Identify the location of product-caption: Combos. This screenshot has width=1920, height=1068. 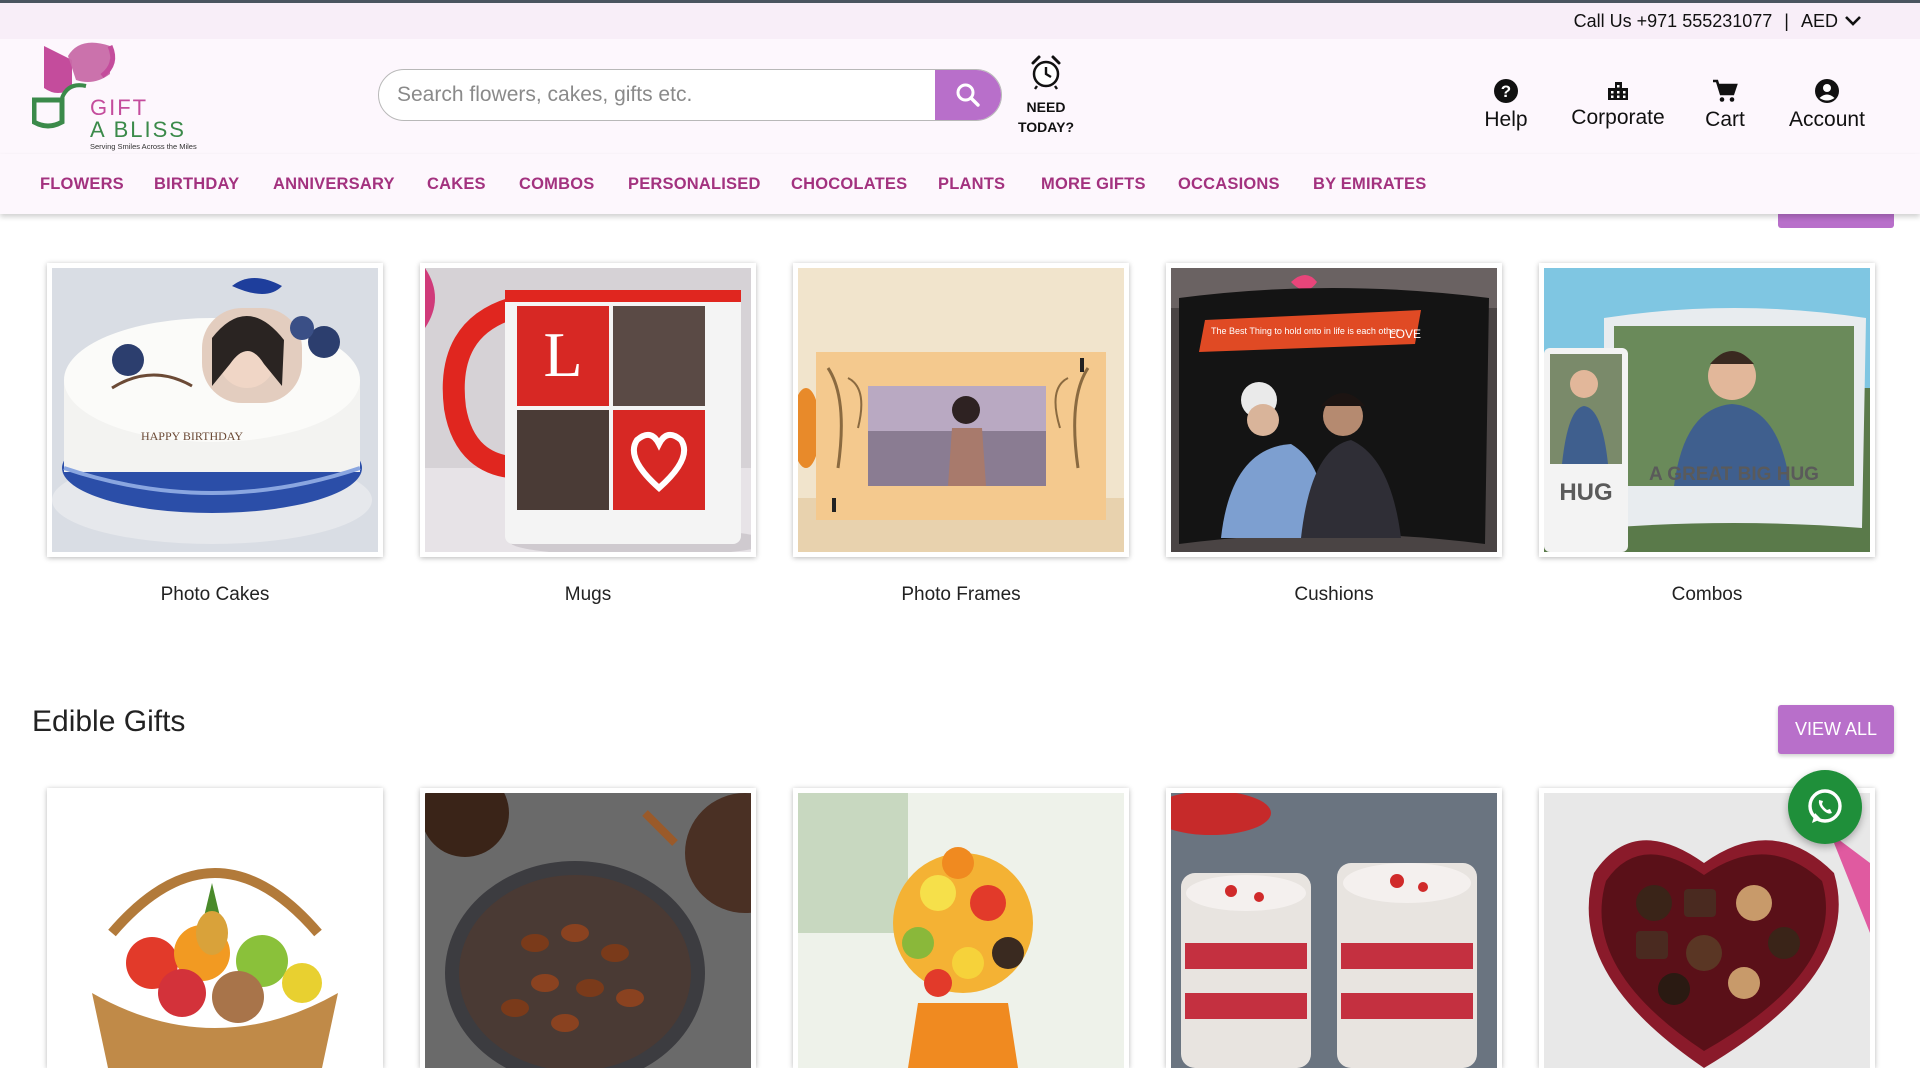
(1707, 594).